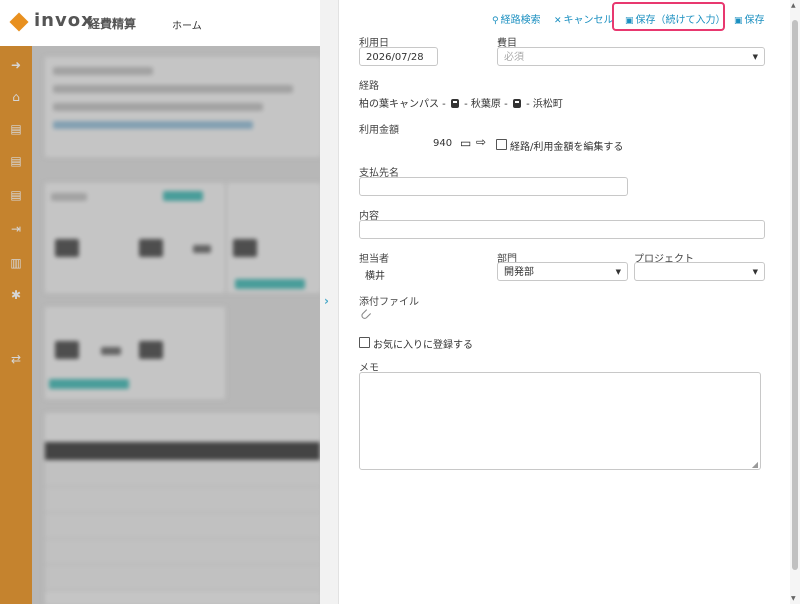 The height and width of the screenshot is (604, 800). Describe the element at coordinates (64, 20) in the screenshot. I see `app-logo: invox` at that location.